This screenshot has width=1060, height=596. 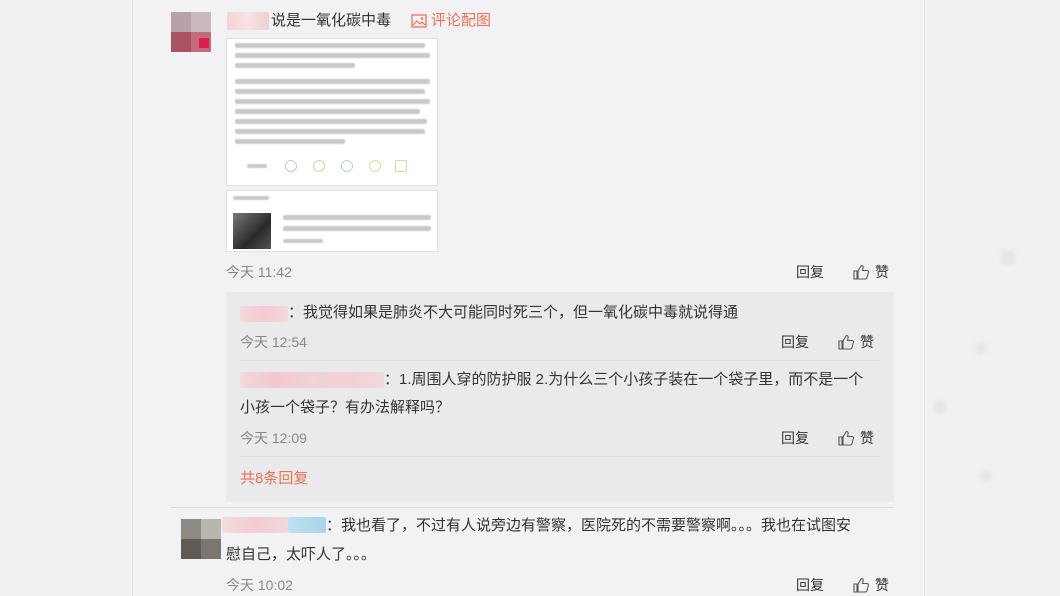 What do you see at coordinates (461, 20) in the screenshot?
I see `image-link-label: 评论配图` at bounding box center [461, 20].